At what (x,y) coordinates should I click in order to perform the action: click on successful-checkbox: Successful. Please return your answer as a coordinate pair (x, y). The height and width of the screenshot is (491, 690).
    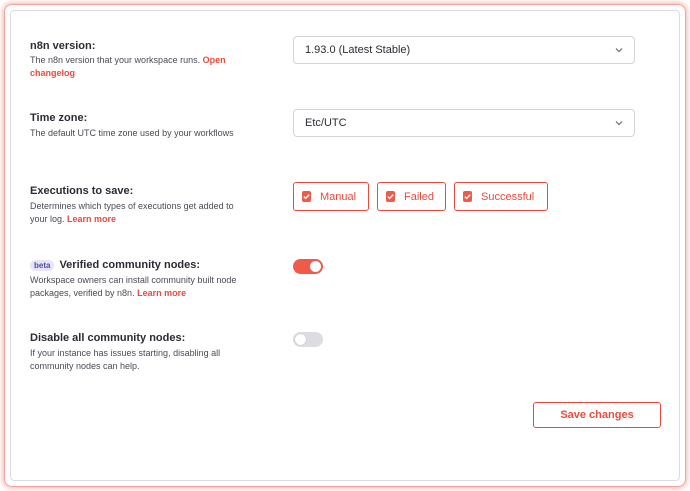
    Looking at the image, I should click on (501, 196).